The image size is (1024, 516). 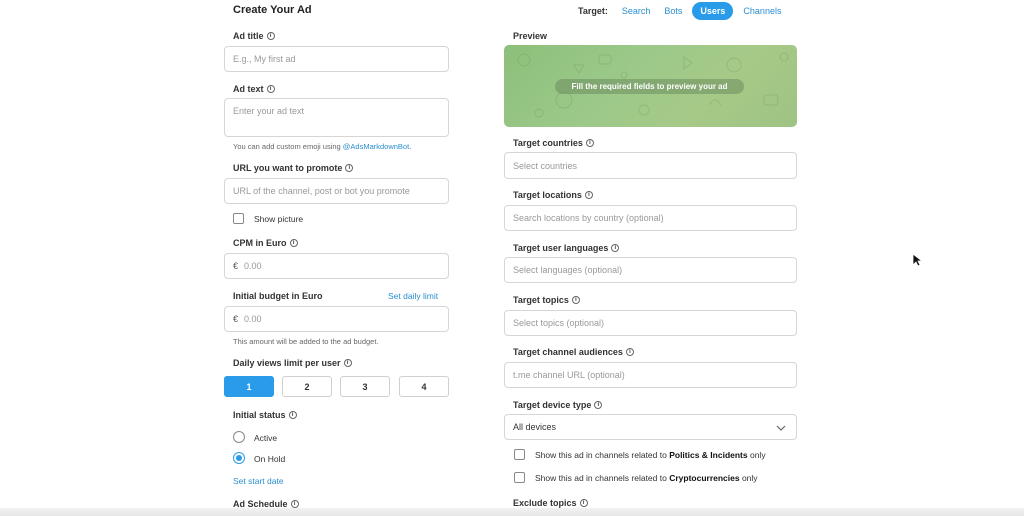 I want to click on countries-label-text: Target countries, so click(x=548, y=143).